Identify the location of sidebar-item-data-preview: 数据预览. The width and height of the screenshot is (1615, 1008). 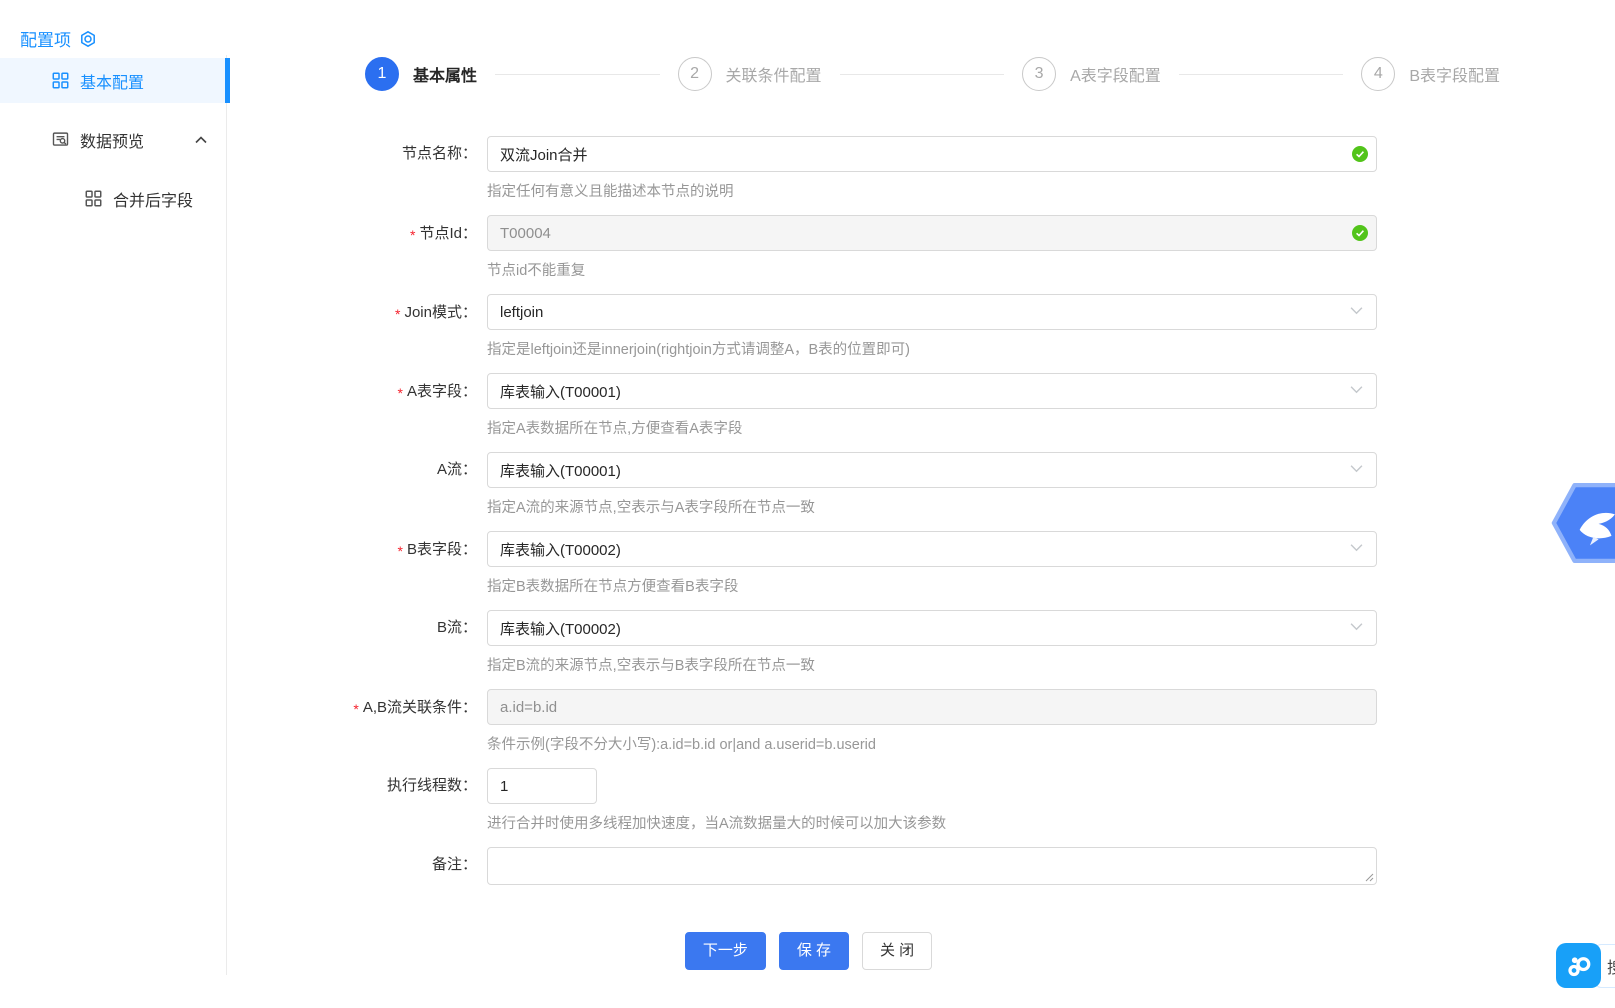
(113, 139).